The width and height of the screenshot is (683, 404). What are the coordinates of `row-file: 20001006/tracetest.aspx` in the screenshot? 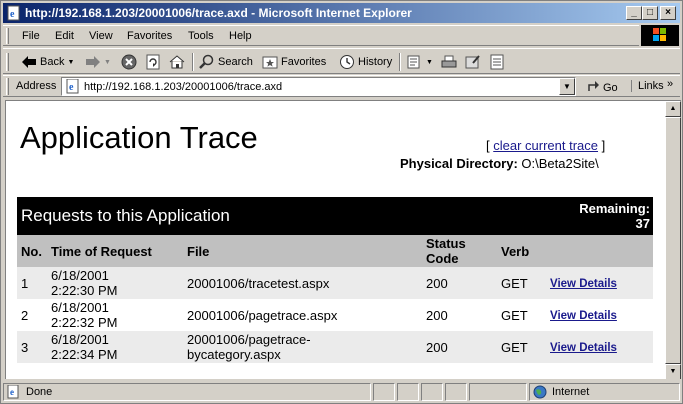 It's located at (302, 283).